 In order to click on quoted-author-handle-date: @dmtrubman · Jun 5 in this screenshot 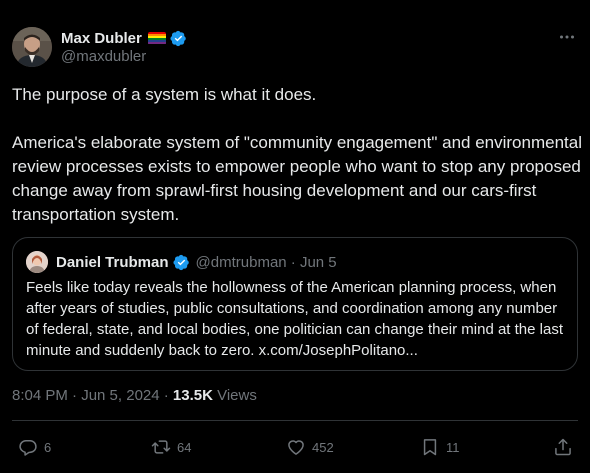, I will do `click(266, 262)`.